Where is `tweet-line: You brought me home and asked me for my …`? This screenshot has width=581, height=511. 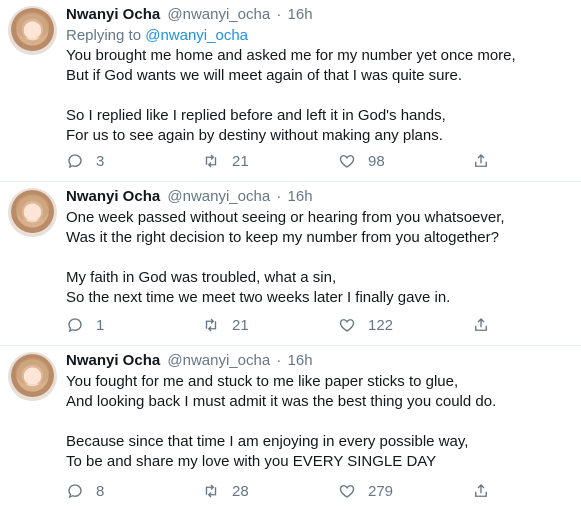
tweet-line: You brought me home and asked me for my … is located at coordinates (291, 55).